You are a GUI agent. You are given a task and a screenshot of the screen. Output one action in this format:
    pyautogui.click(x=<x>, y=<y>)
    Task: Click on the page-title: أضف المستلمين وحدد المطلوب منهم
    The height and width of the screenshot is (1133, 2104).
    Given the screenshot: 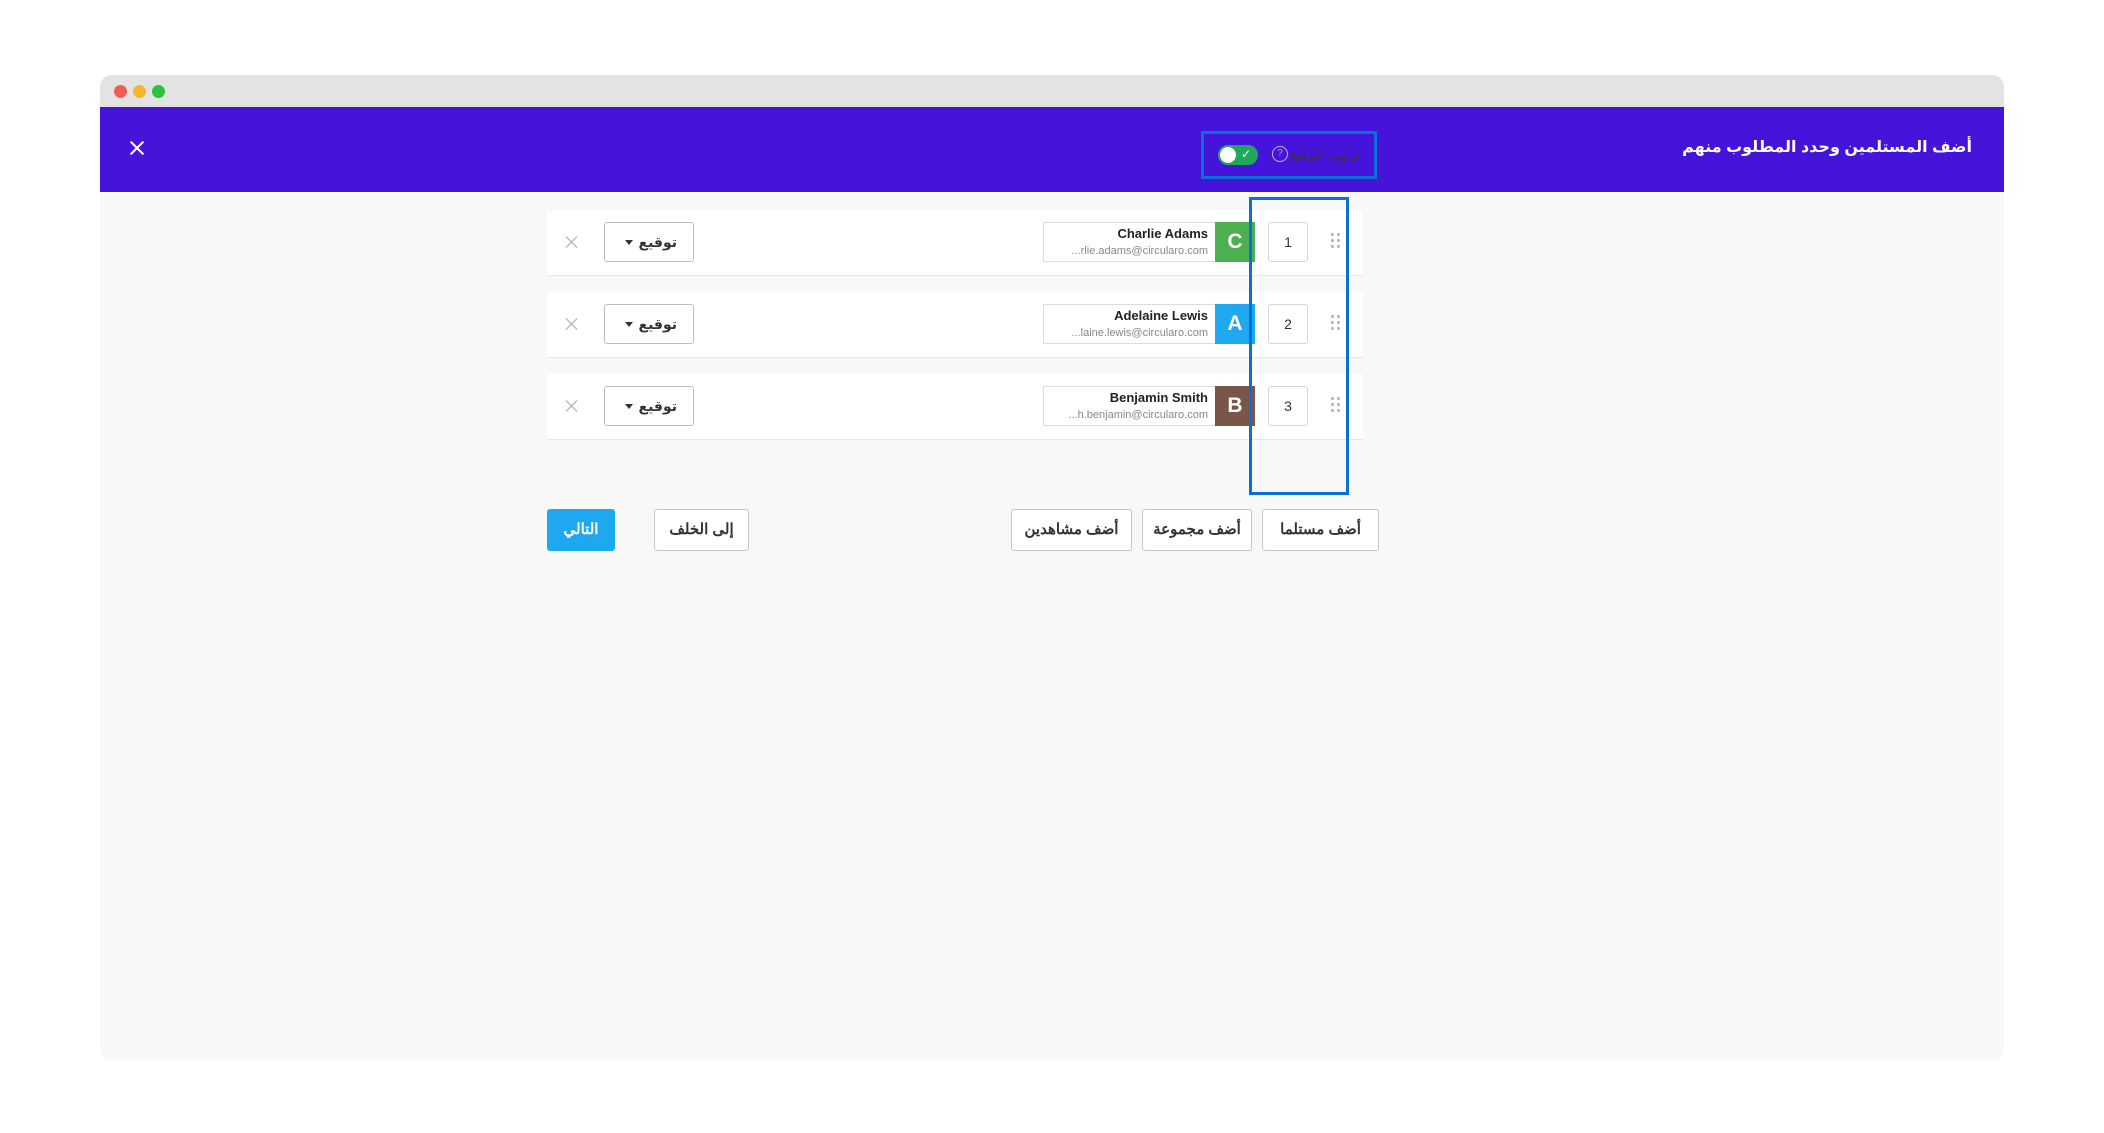 What is the action you would take?
    pyautogui.click(x=1827, y=147)
    